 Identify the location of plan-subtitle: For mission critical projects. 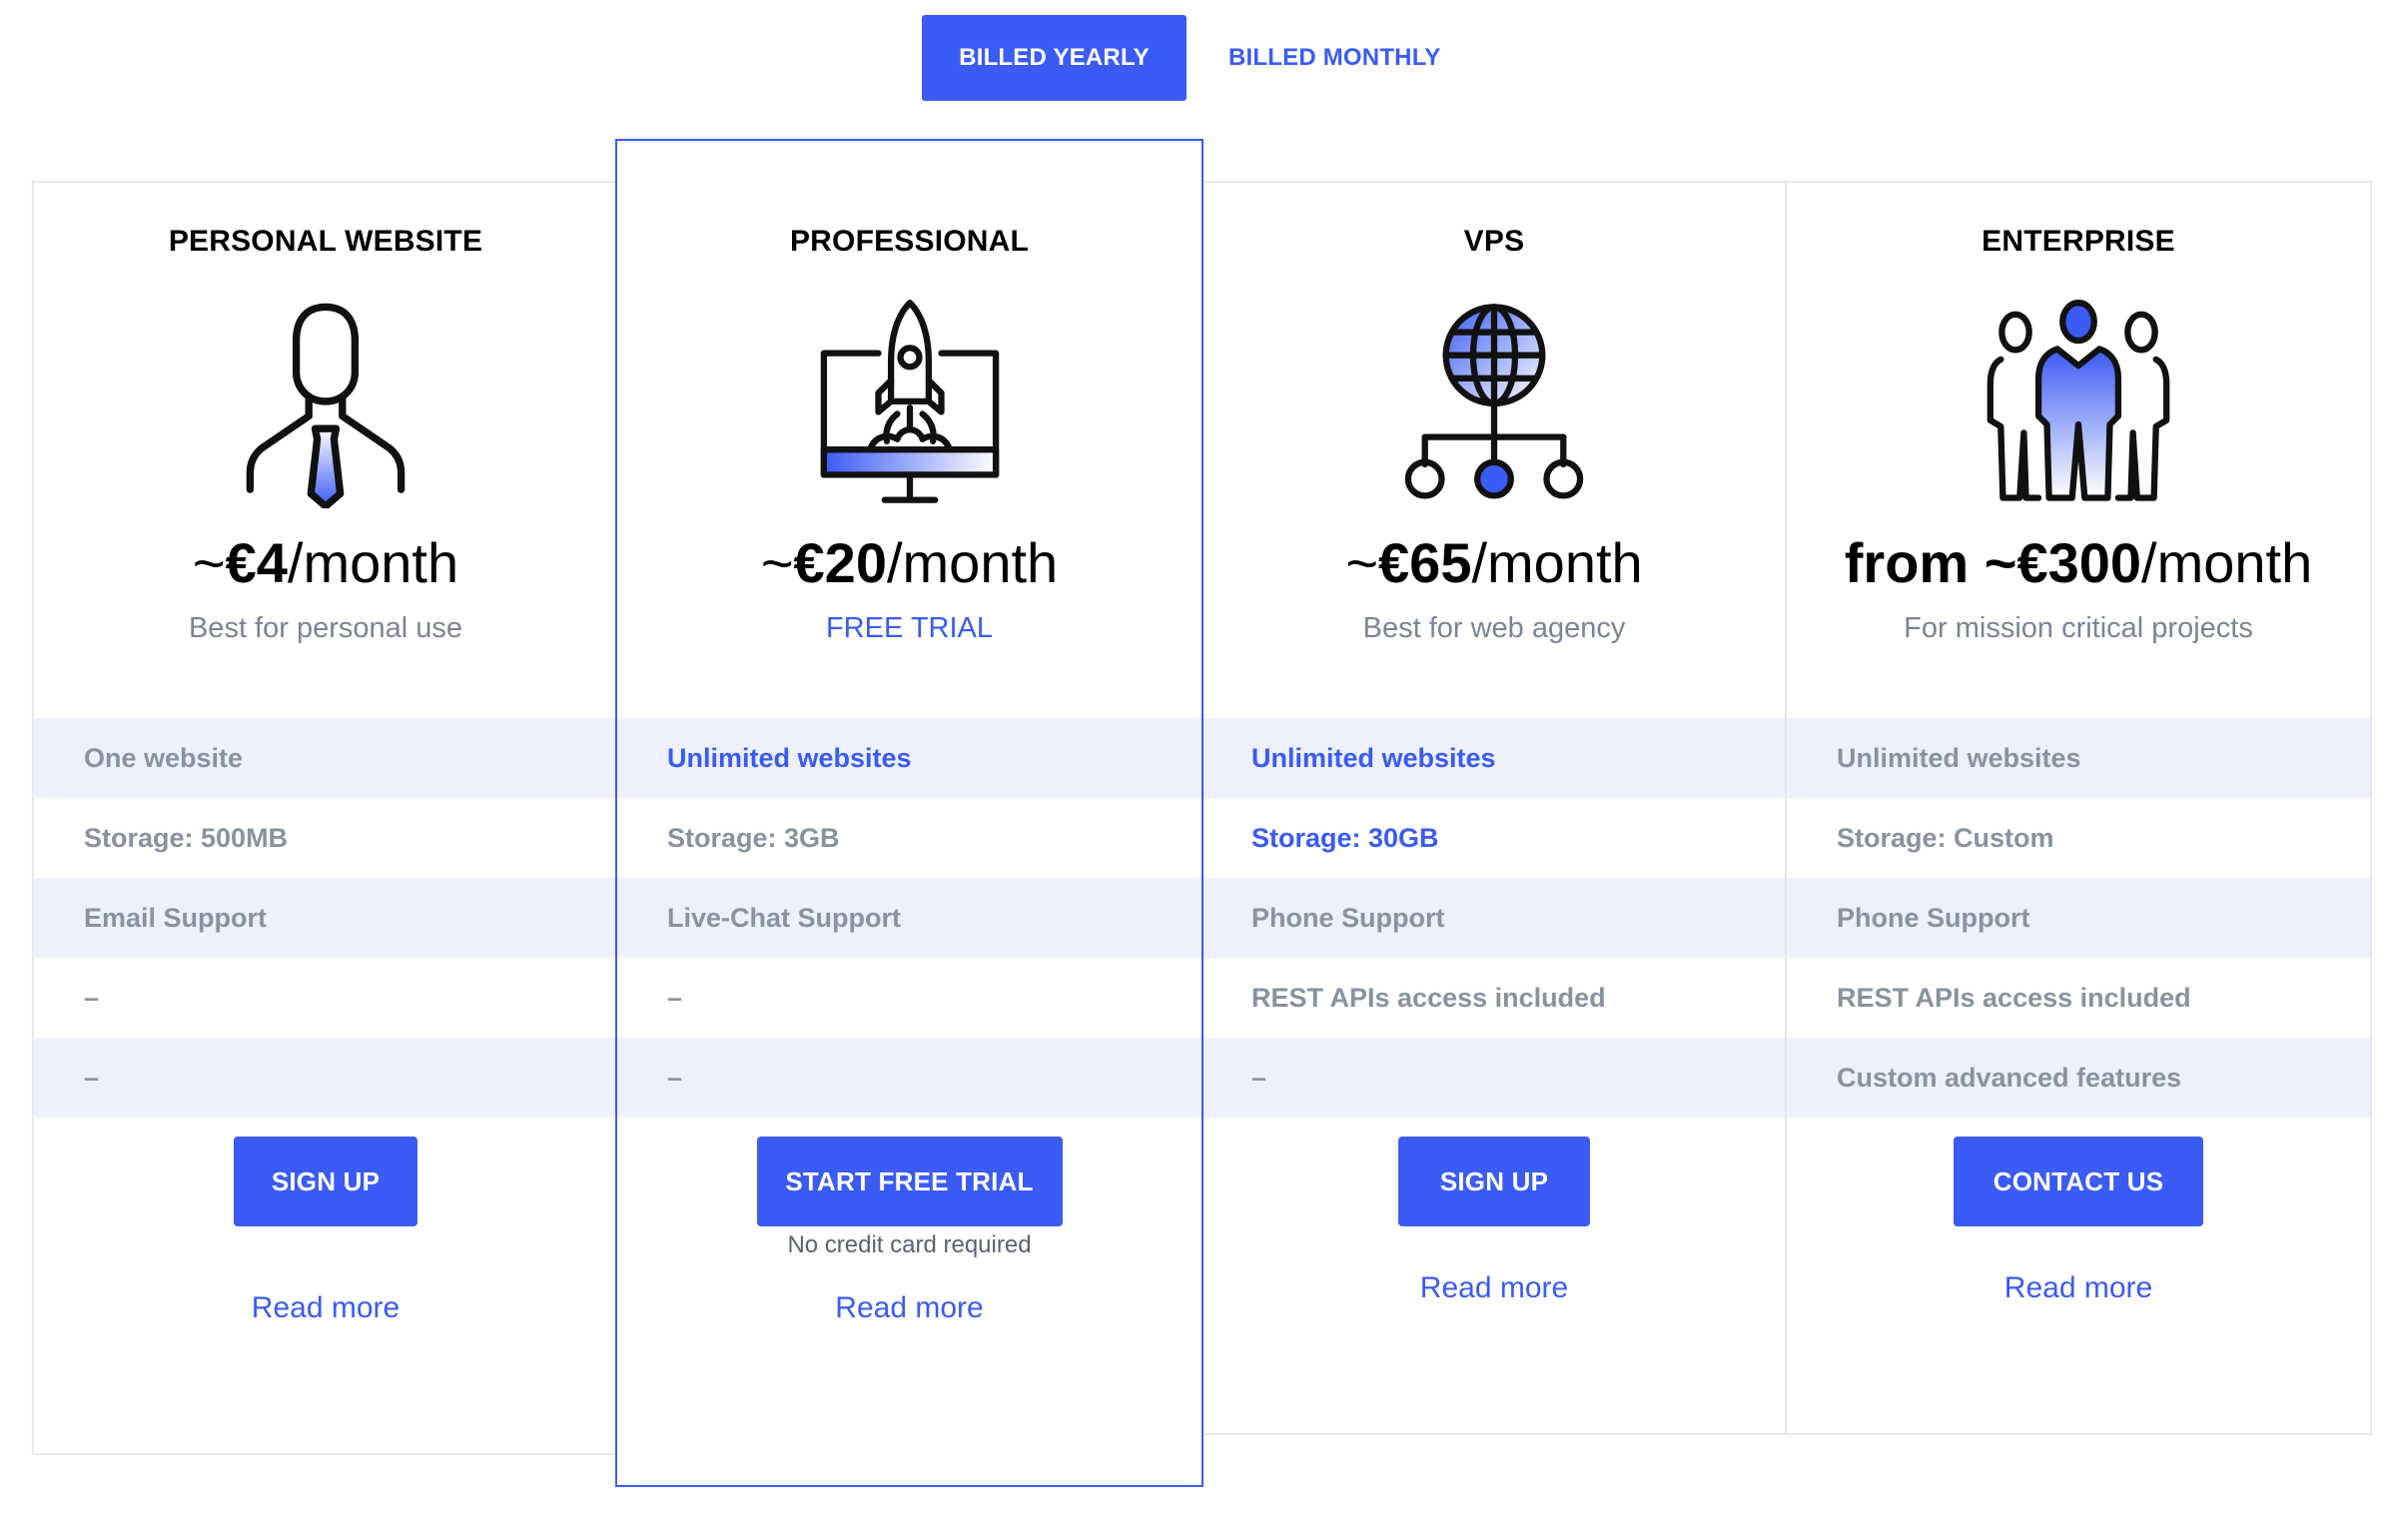
(2078, 628).